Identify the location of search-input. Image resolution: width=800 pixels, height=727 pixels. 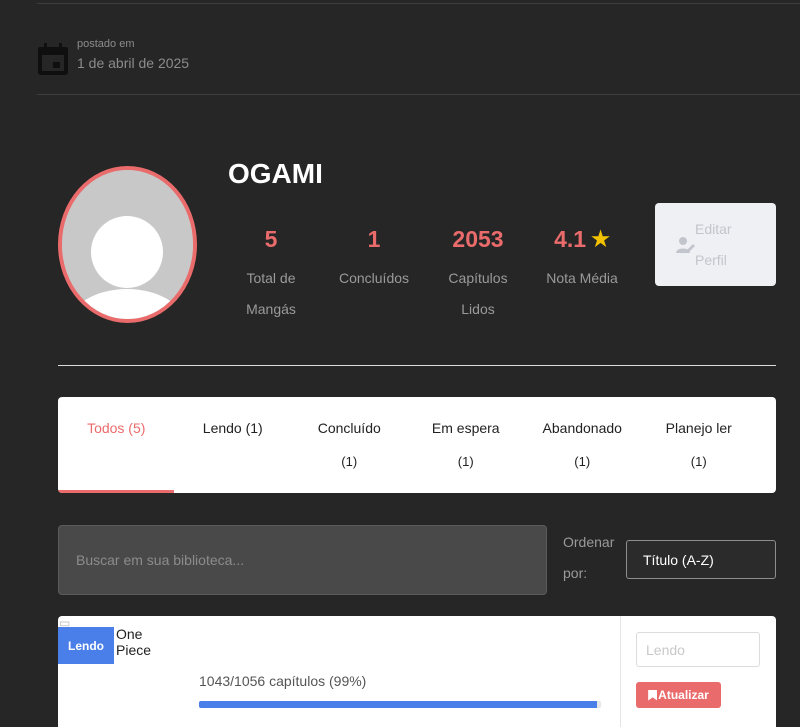
(302, 560).